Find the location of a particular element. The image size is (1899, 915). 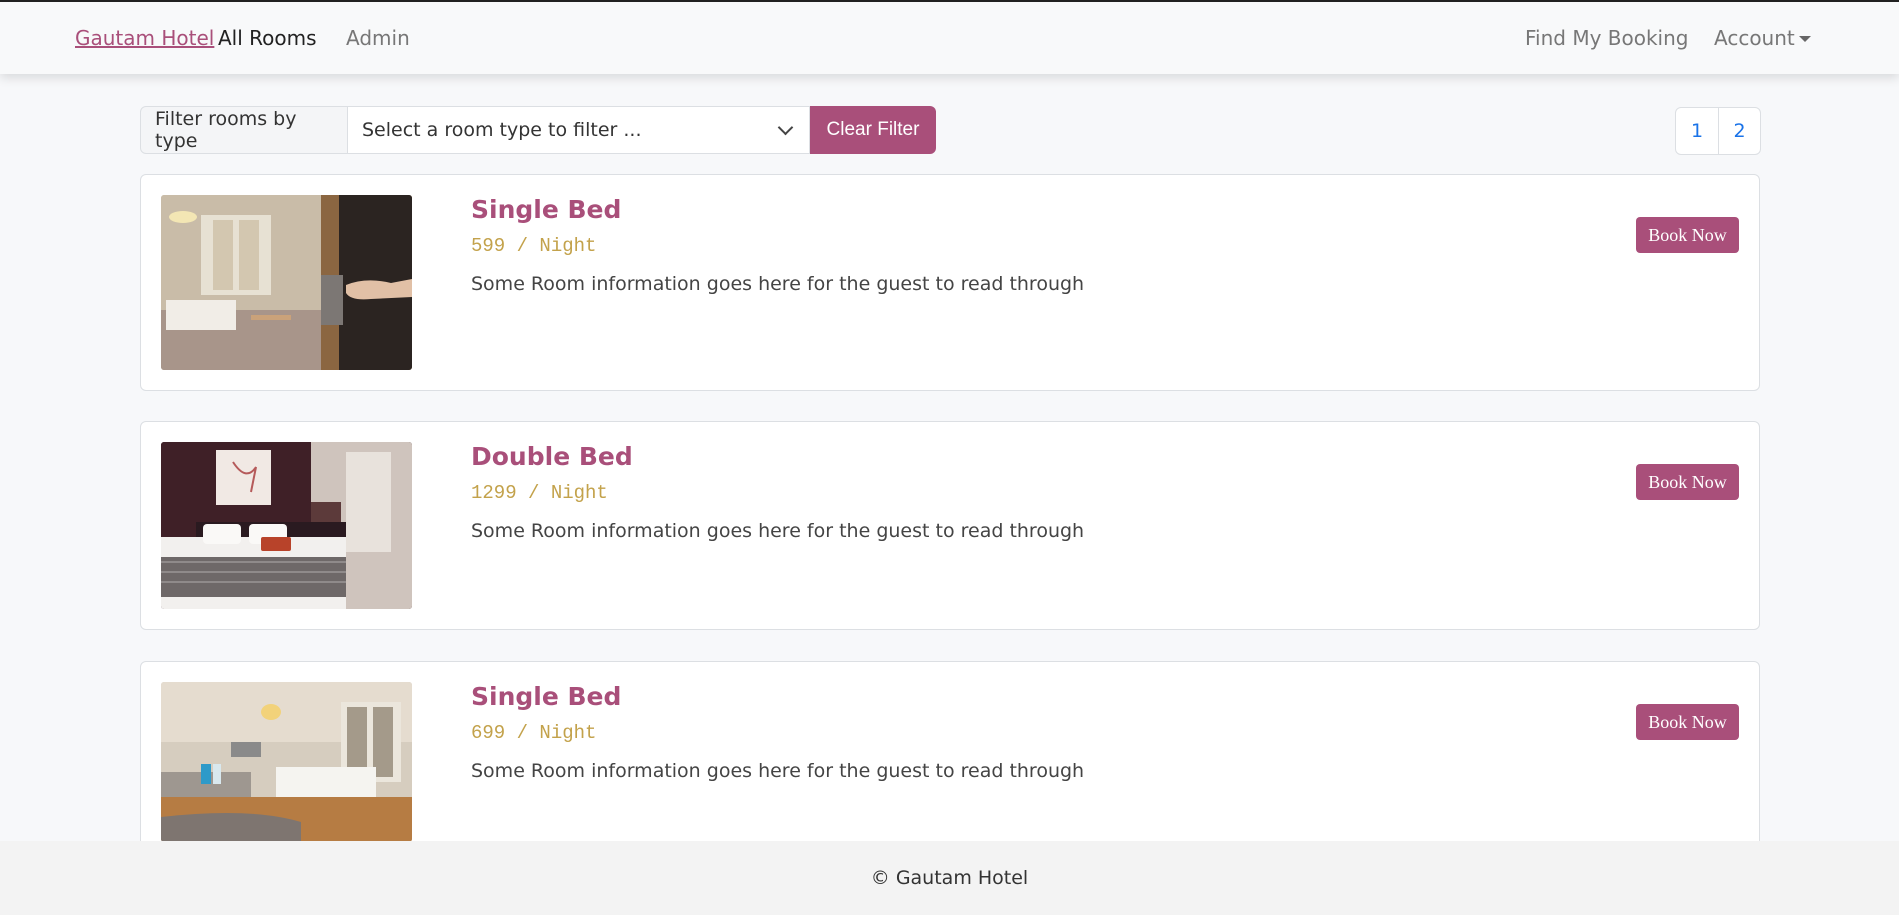

brand-link: Gautam Hotel is located at coordinates (144, 38).